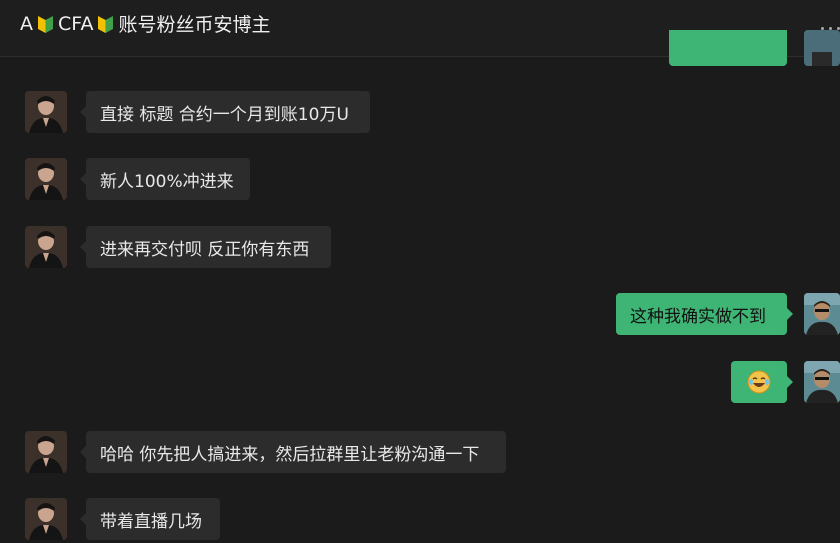  Describe the element at coordinates (208, 247) in the screenshot. I see `message-bubble: 进来再交付呗 反正你有东西` at that location.